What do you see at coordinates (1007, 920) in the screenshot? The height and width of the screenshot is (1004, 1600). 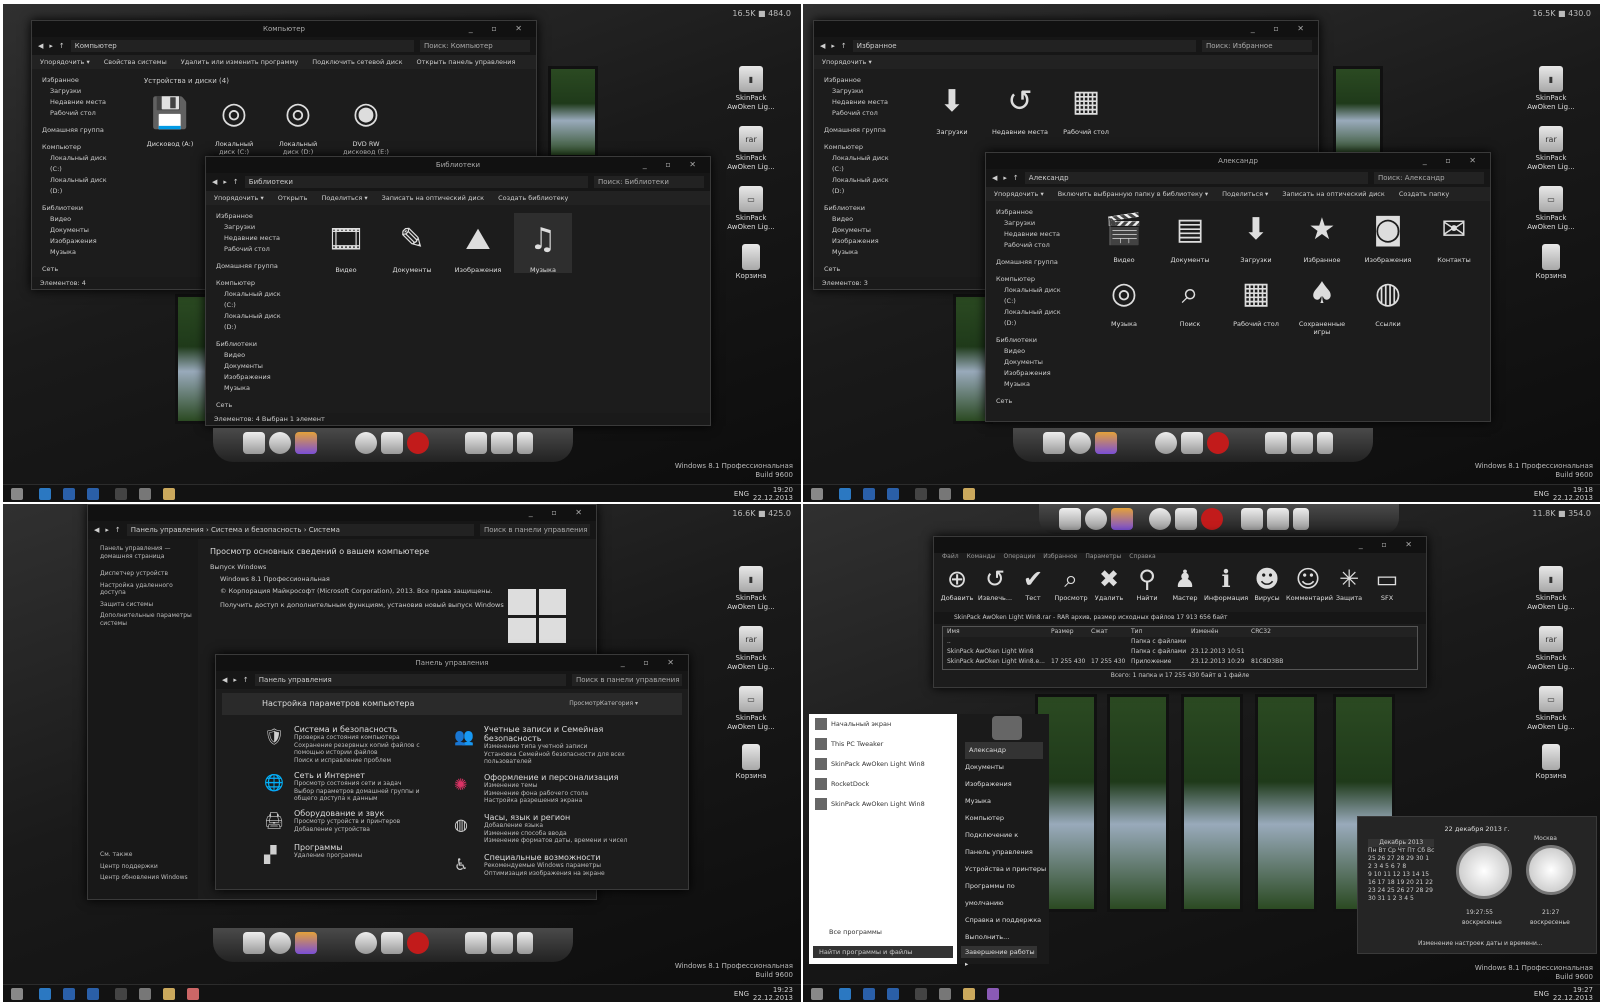 I see `place-help: Справка и поддержка` at bounding box center [1007, 920].